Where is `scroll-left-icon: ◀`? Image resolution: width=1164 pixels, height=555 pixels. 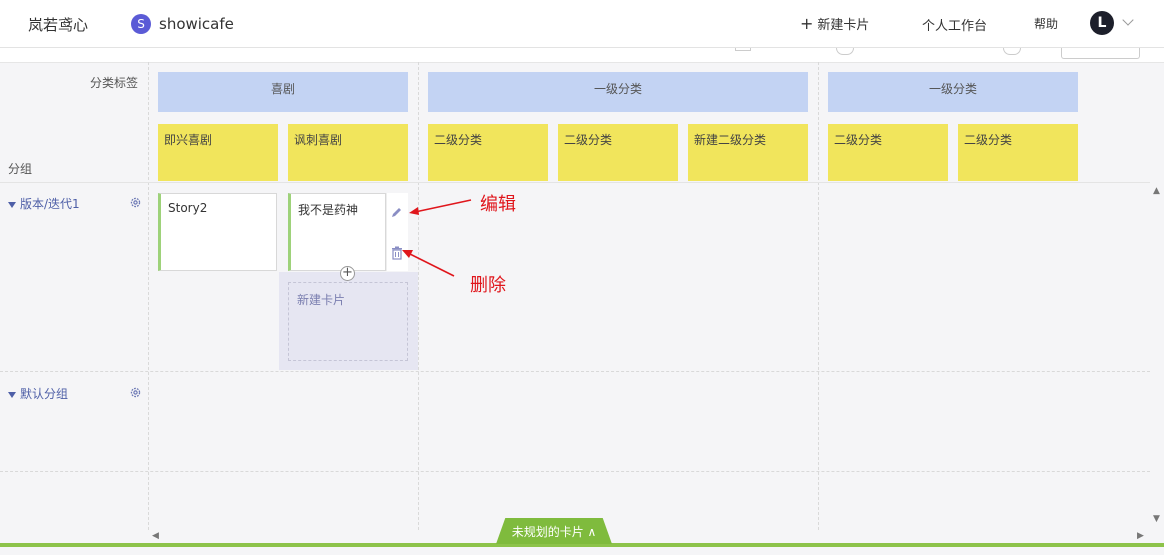
scroll-left-icon: ◀ is located at coordinates (155, 536).